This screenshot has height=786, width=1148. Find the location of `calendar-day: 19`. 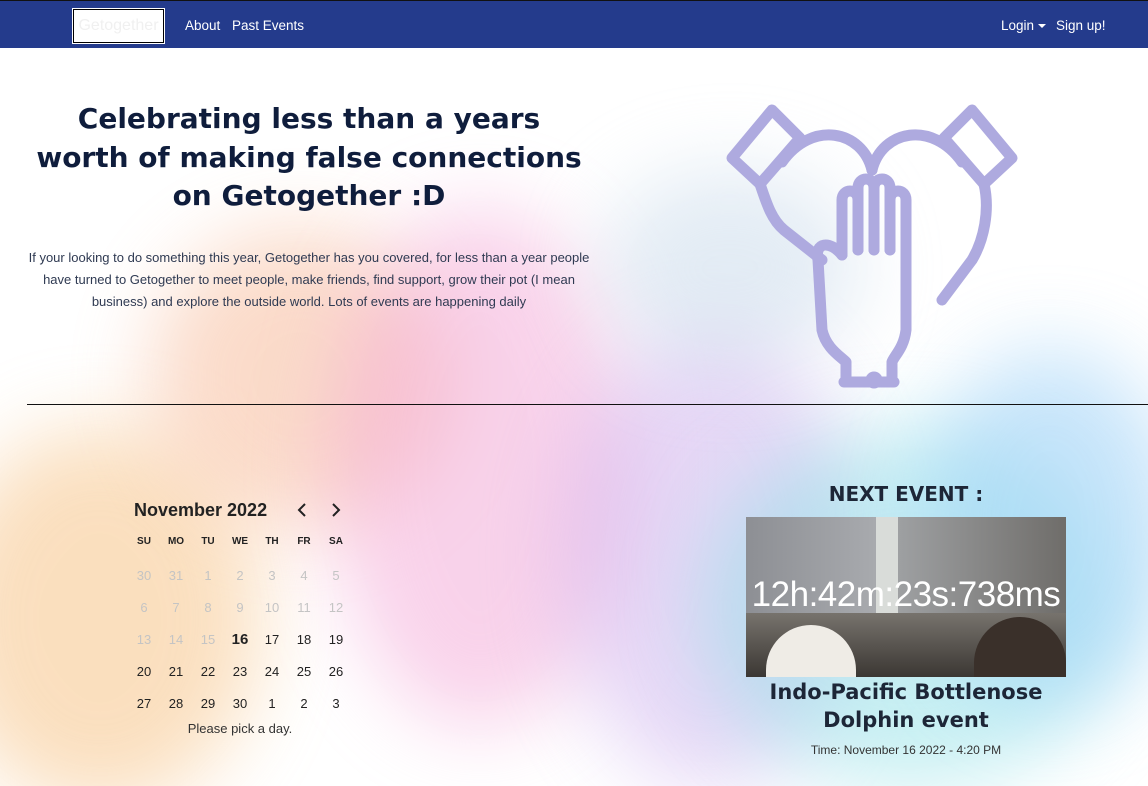

calendar-day: 19 is located at coordinates (336, 640).